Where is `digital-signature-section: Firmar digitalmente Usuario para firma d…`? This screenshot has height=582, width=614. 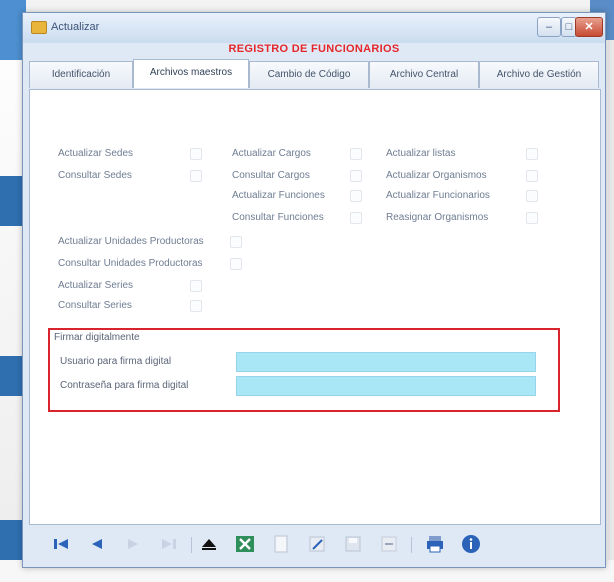 digital-signature-section: Firmar digitalmente Usuario para firma d… is located at coordinates (304, 370).